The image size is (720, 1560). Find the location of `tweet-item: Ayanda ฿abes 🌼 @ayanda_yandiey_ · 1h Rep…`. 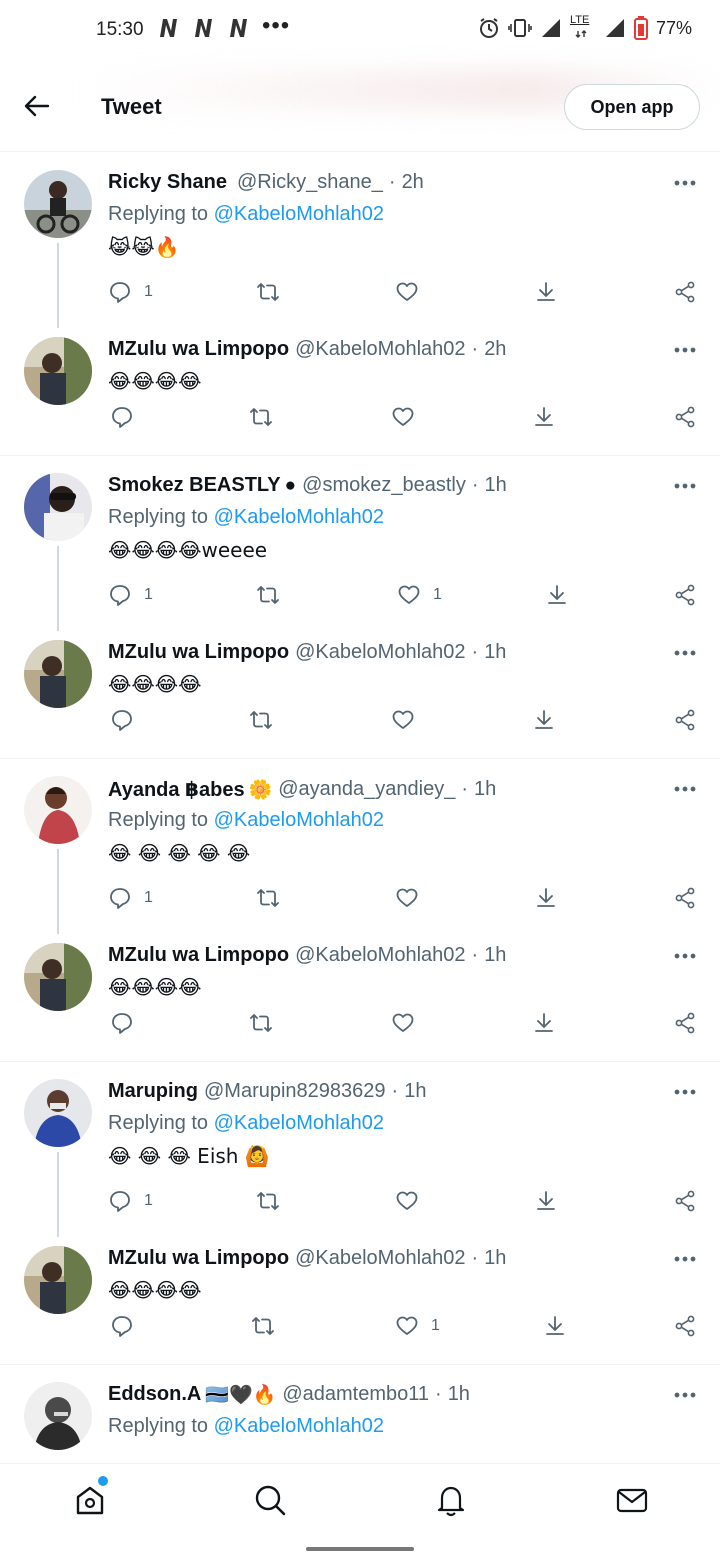

tweet-item: Ayanda ฿abes 🌼 @ayanda_yandiey_ · 1h Rep… is located at coordinates (360, 846).